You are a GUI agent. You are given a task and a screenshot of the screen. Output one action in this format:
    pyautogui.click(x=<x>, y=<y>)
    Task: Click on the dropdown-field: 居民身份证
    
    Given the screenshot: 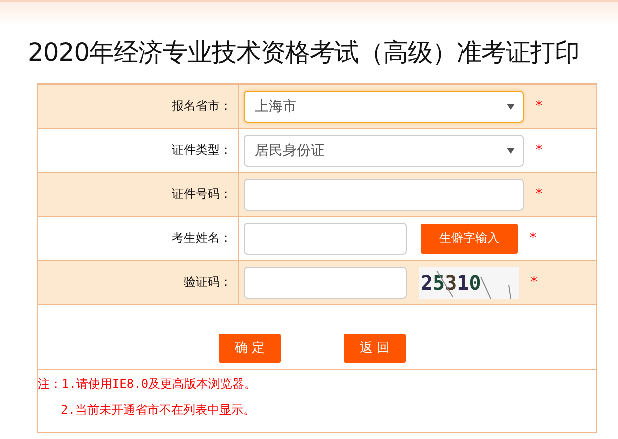 What is the action you would take?
    pyautogui.click(x=384, y=150)
    